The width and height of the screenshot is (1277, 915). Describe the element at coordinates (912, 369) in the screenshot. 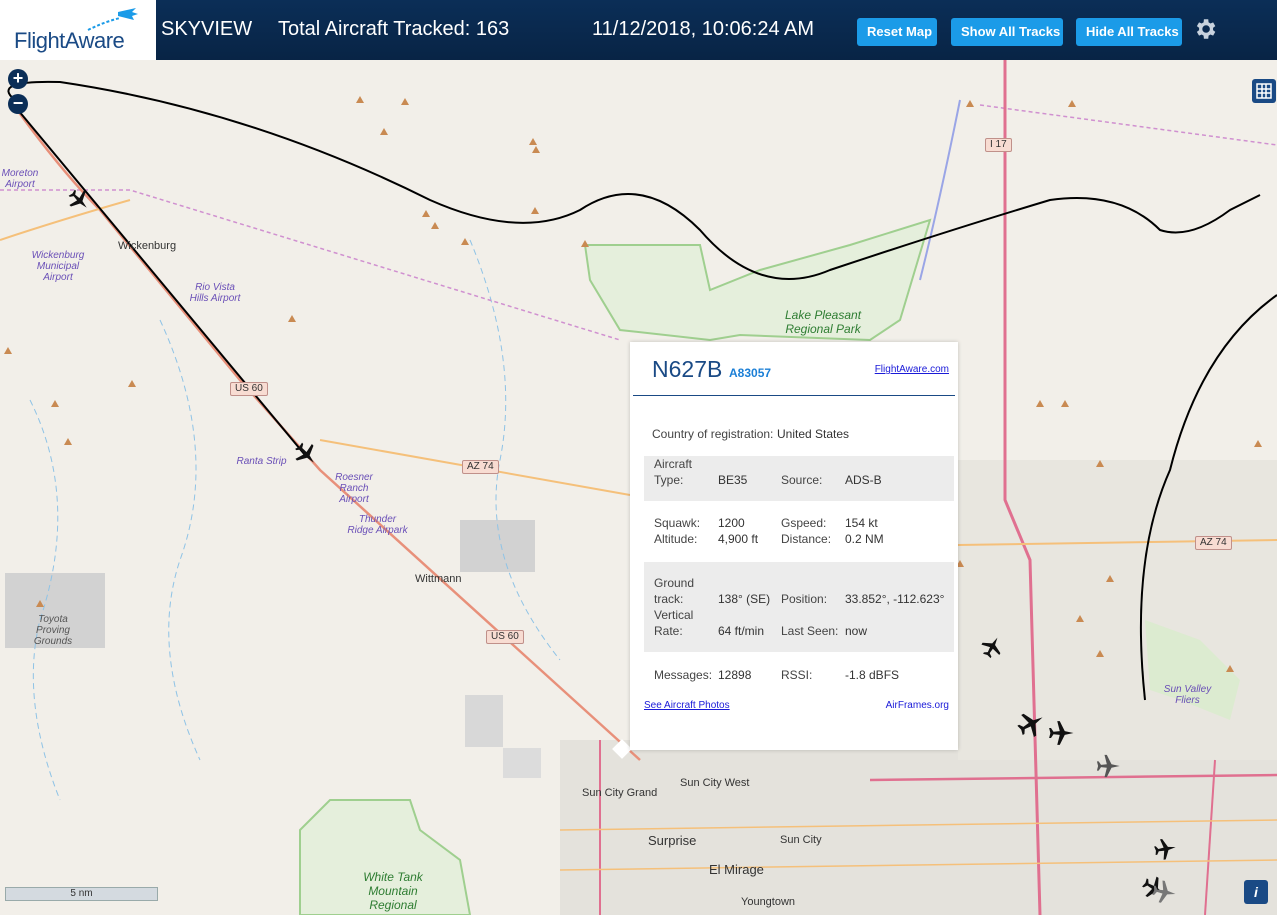

I see `flightaware-link: FlightAware.com` at that location.